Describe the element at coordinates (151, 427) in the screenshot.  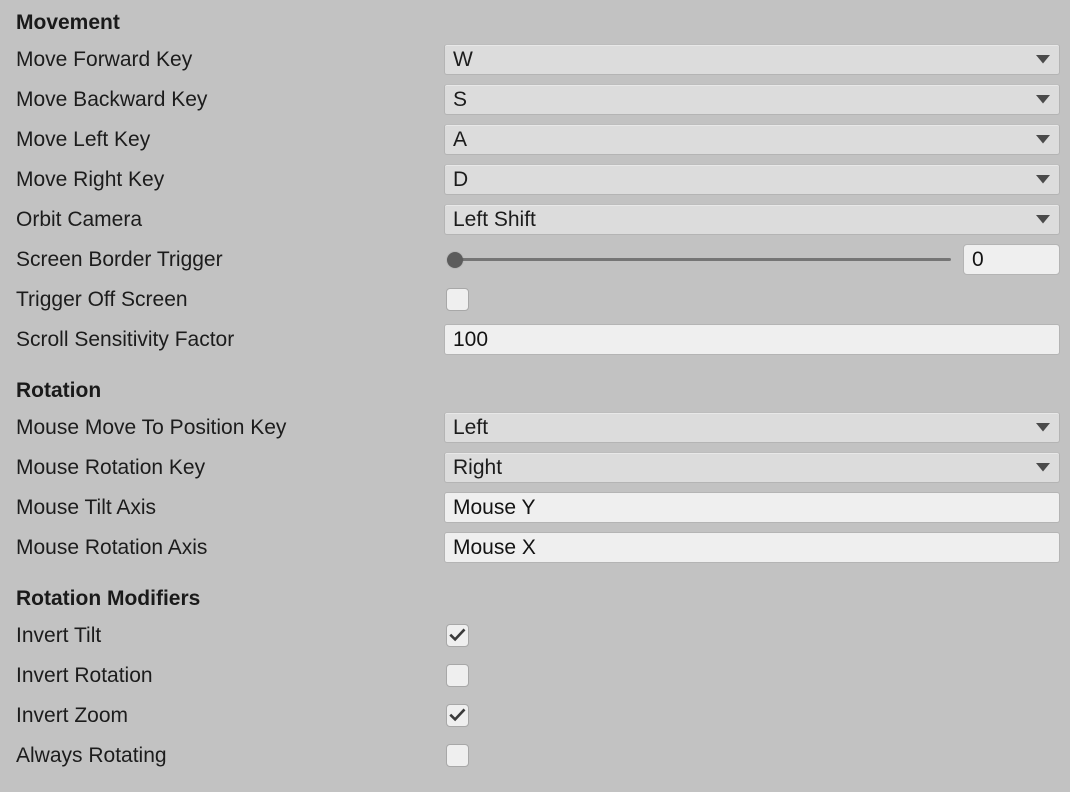
I see `property-label-mouse-move-to-position-key: Mouse Move To Position Key` at that location.